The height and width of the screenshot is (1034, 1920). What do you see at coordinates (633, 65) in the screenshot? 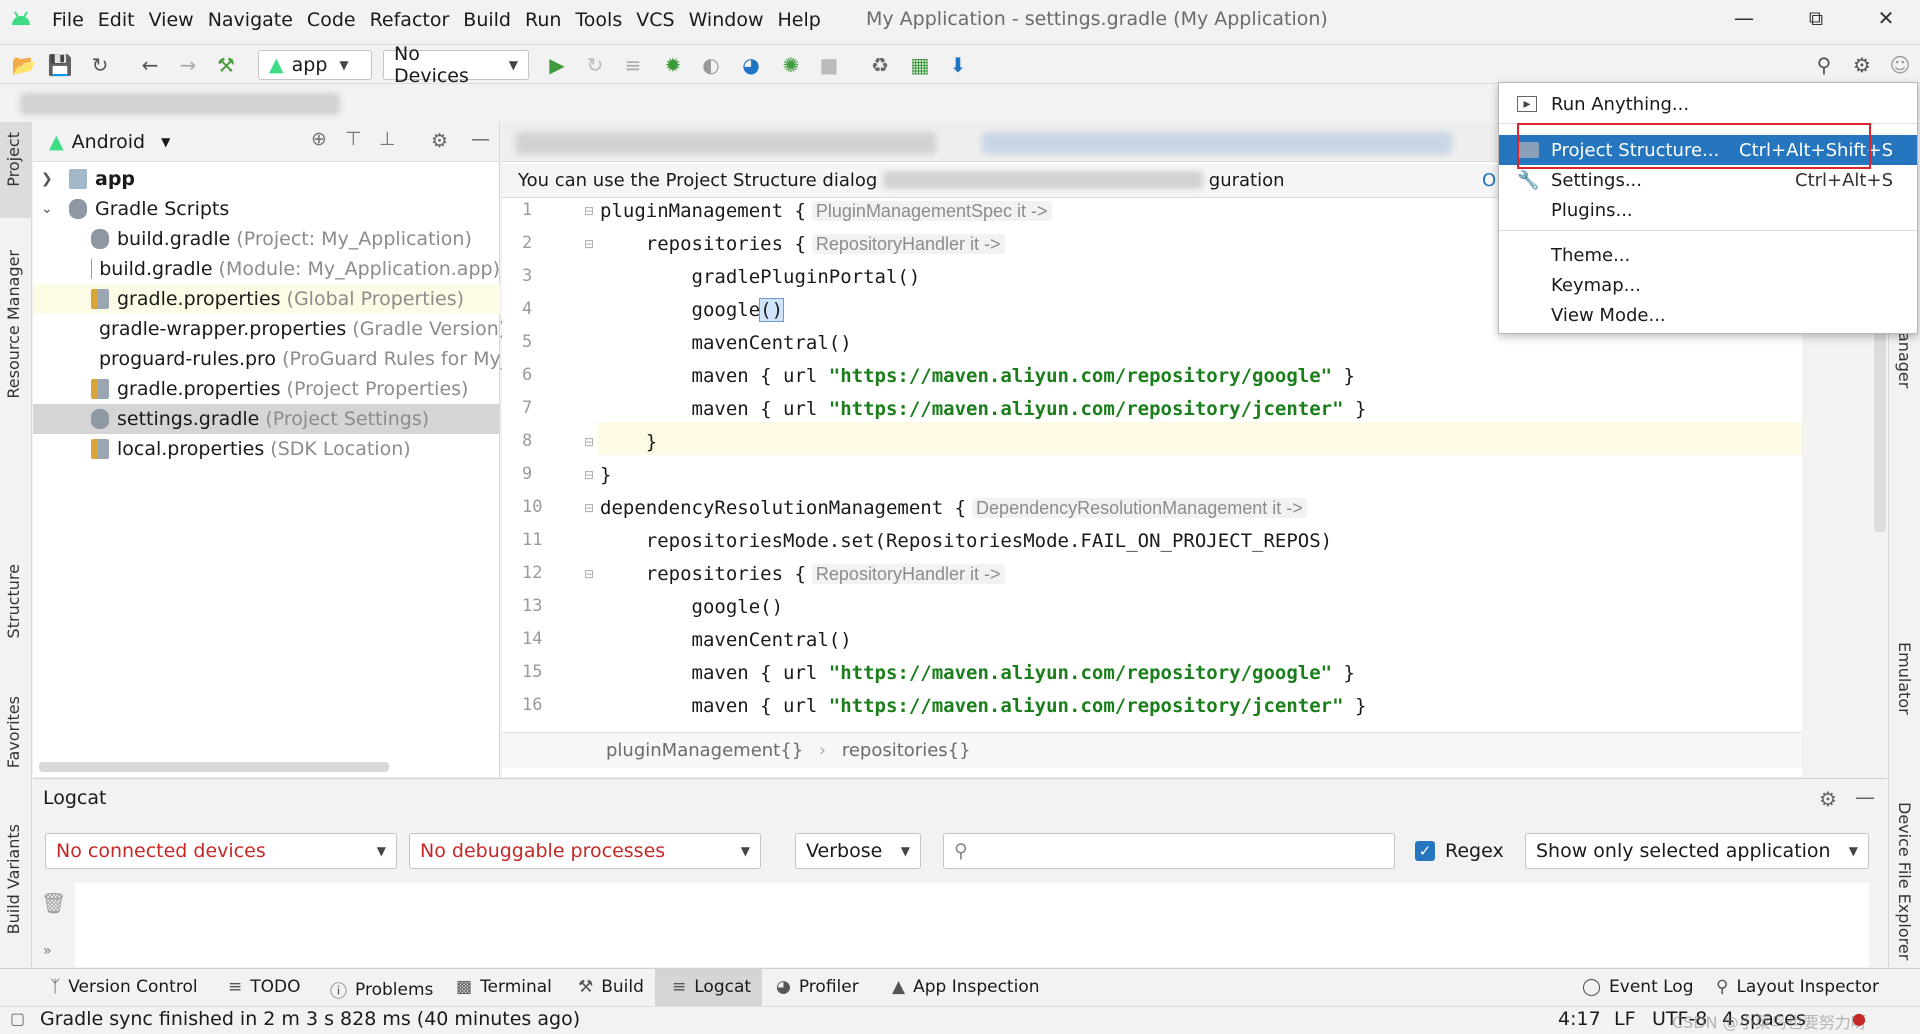
I see `apply-code-changes-icon: ≡` at bounding box center [633, 65].